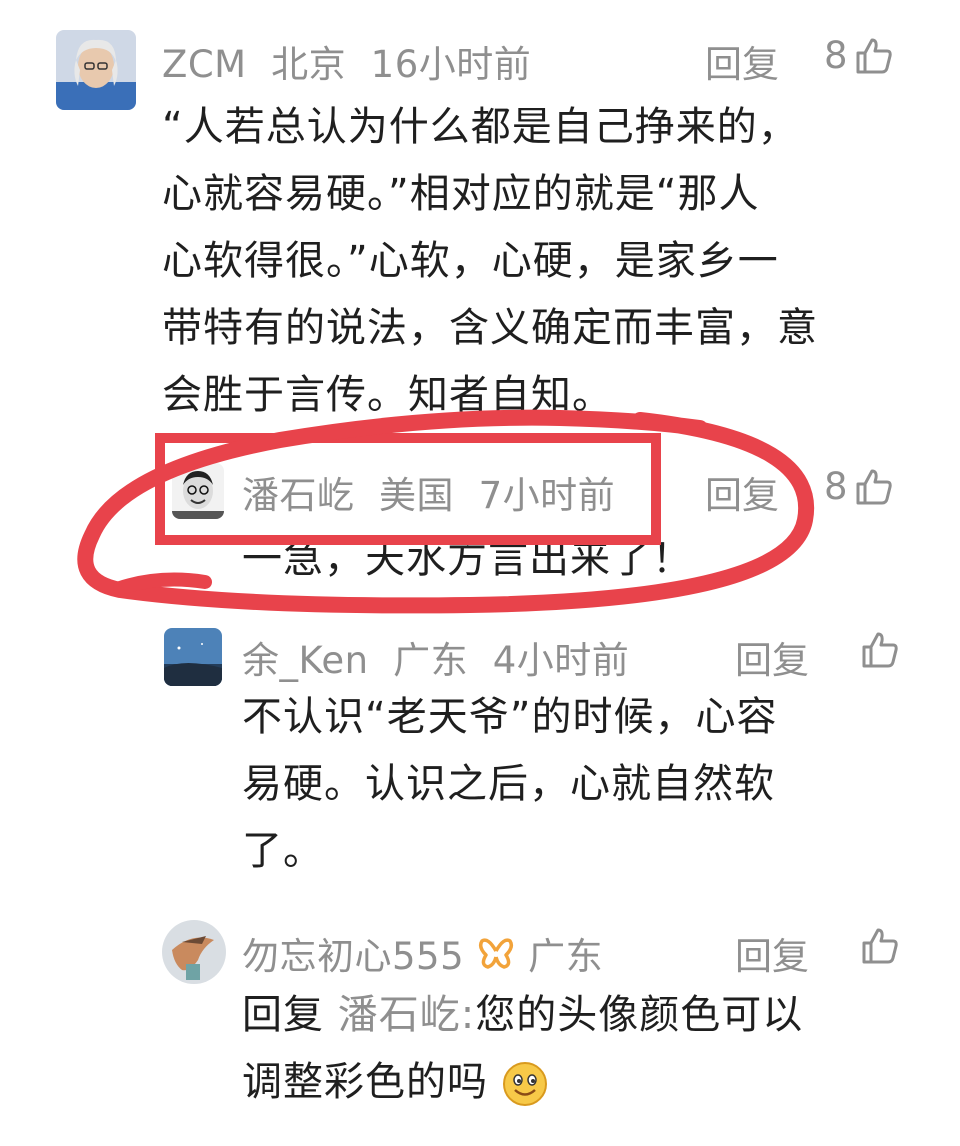  I want to click on smiley-emoji, so click(525, 1082).